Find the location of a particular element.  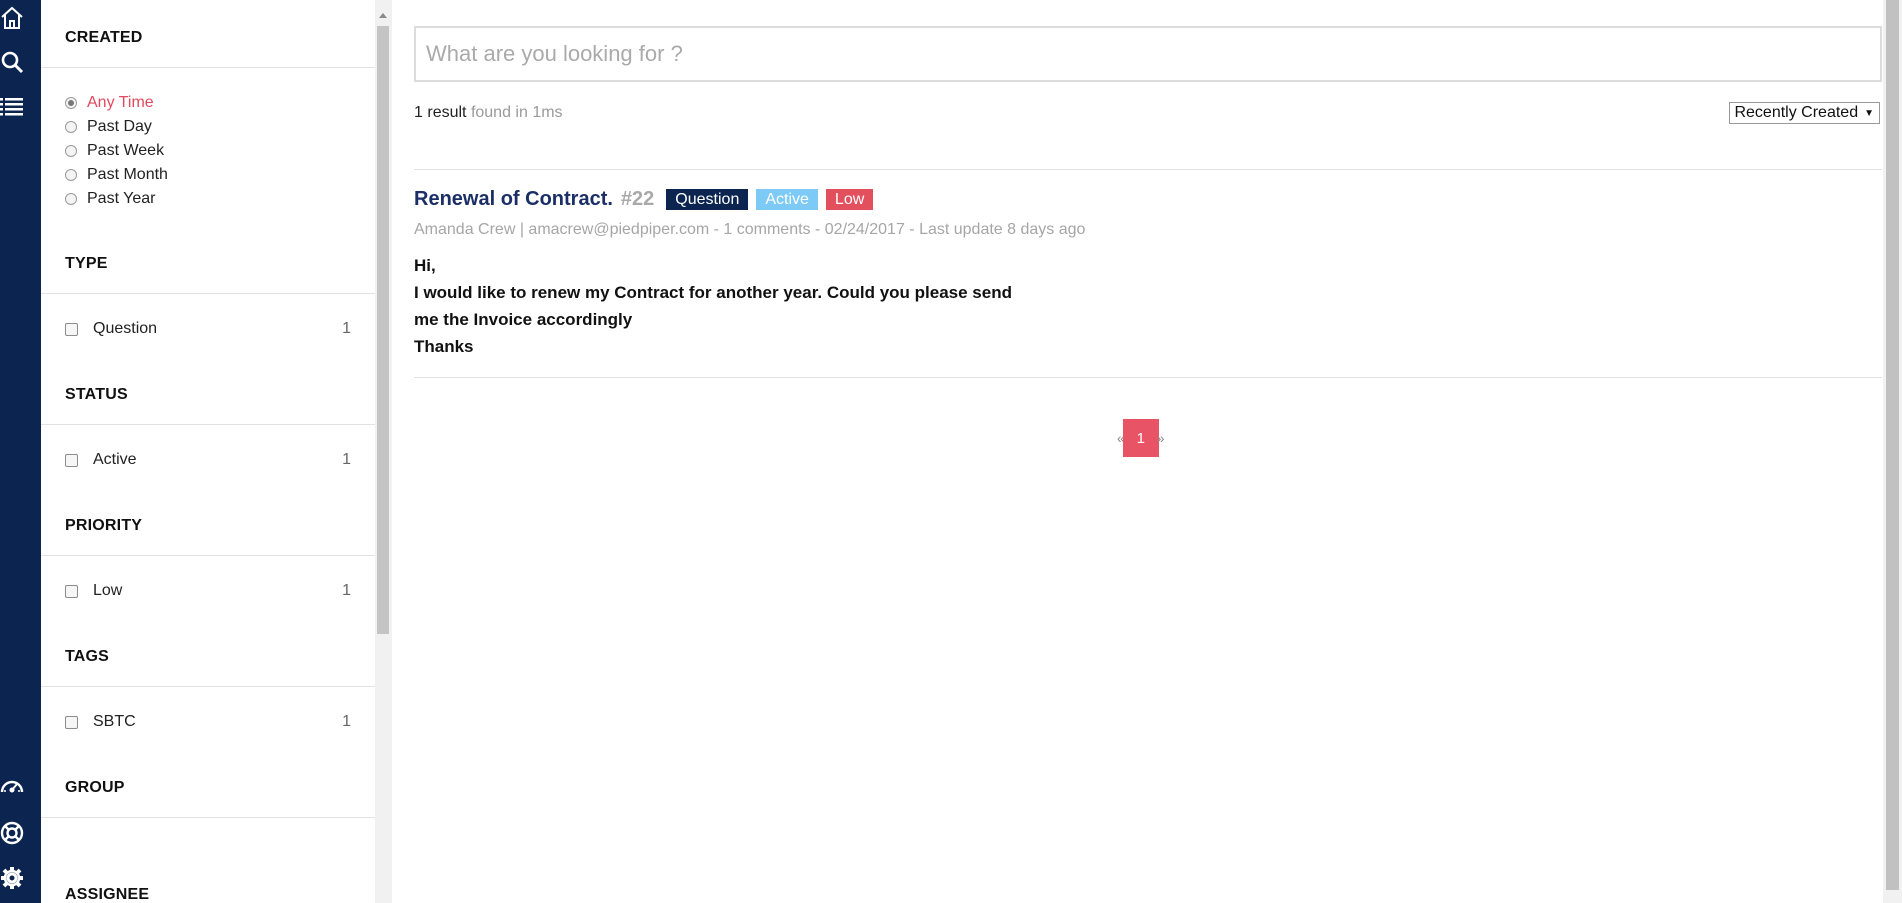

pagination: « 1 » is located at coordinates (1141, 438).